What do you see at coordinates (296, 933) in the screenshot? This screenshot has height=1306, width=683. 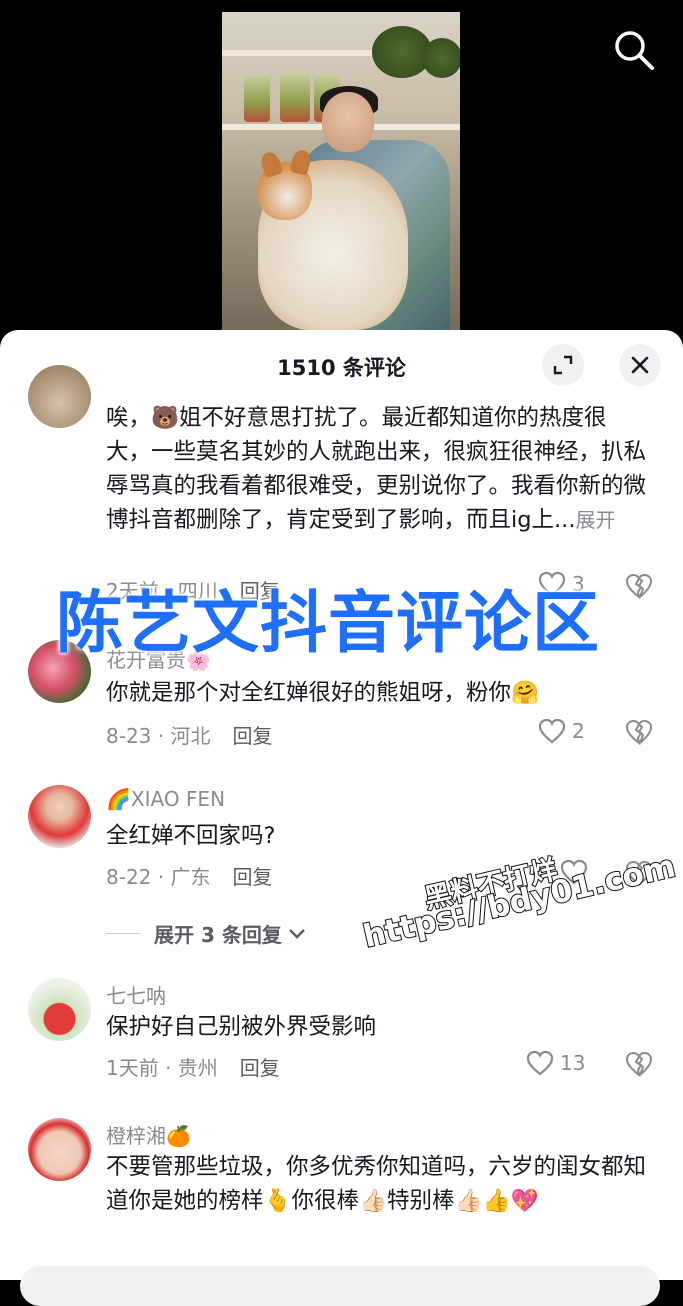 I see `chevron-down-icon` at bounding box center [296, 933].